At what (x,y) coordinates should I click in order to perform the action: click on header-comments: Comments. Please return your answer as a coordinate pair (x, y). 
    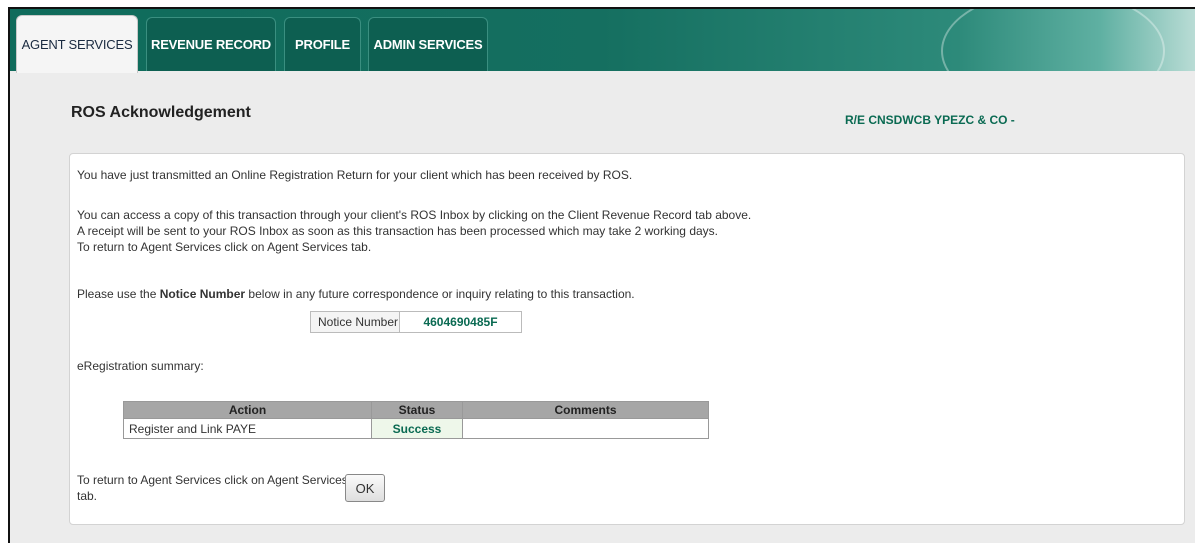
    Looking at the image, I should click on (585, 410).